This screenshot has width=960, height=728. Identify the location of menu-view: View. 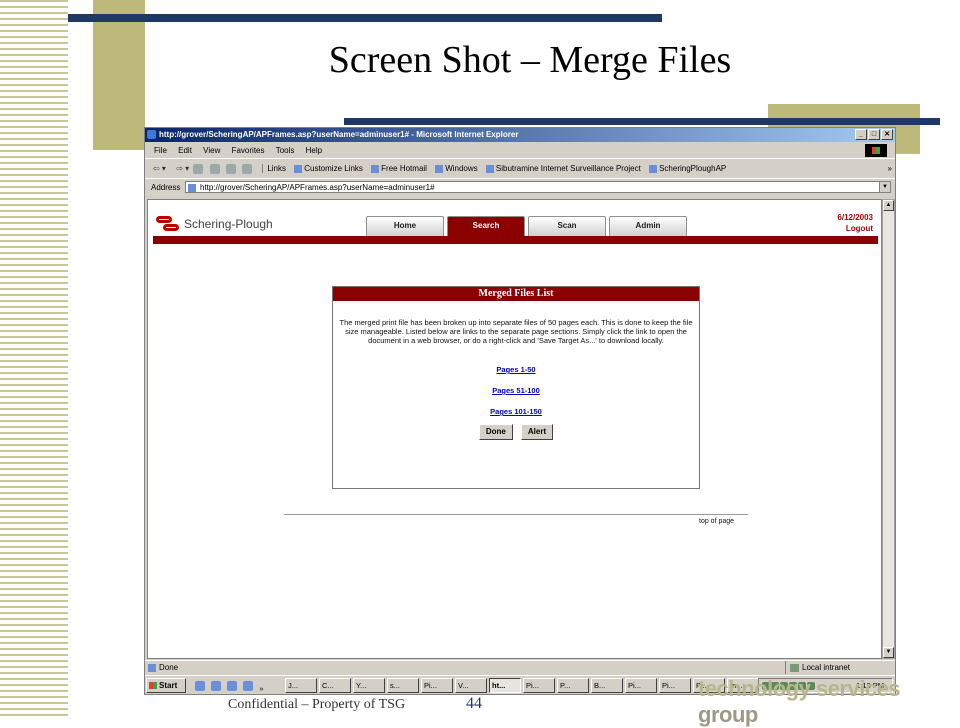
(211, 150).